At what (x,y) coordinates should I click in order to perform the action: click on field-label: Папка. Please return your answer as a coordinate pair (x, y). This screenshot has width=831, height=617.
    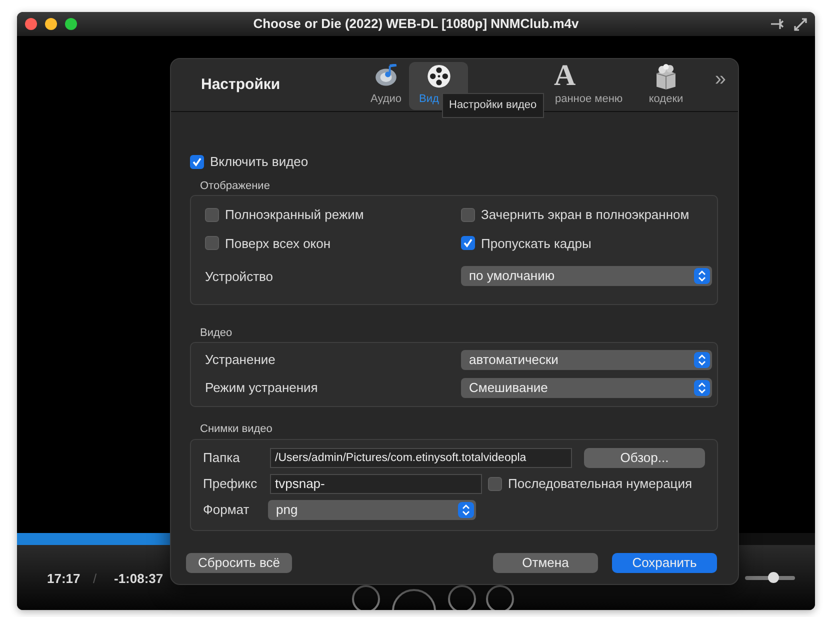
    Looking at the image, I should click on (222, 457).